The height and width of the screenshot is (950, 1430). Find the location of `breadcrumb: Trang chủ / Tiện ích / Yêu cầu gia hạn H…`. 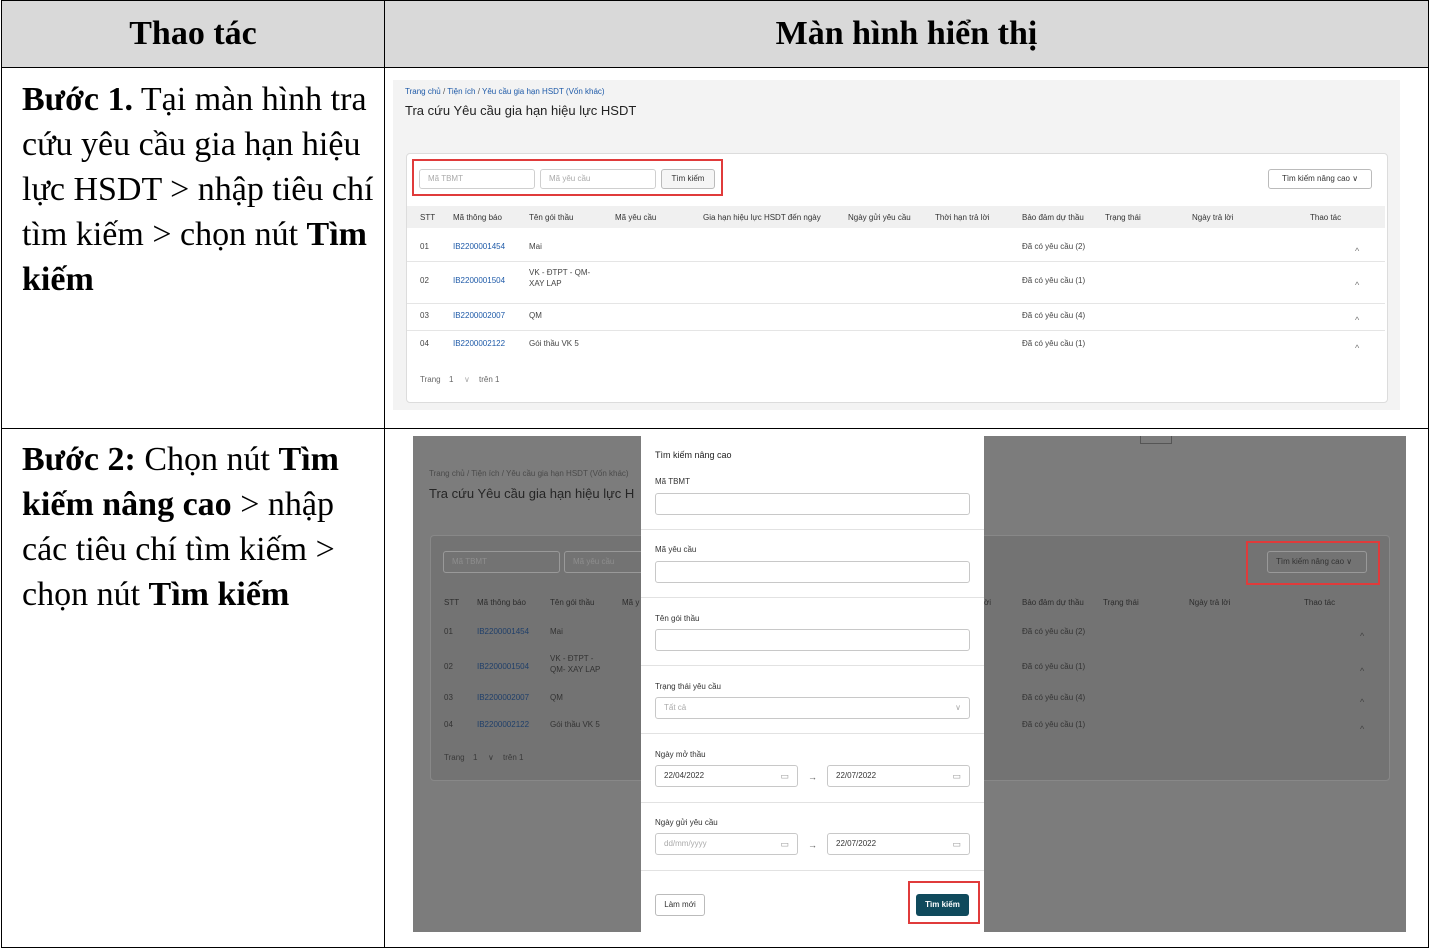

breadcrumb: Trang chủ / Tiện ích / Yêu cầu gia hạn H… is located at coordinates (529, 473).